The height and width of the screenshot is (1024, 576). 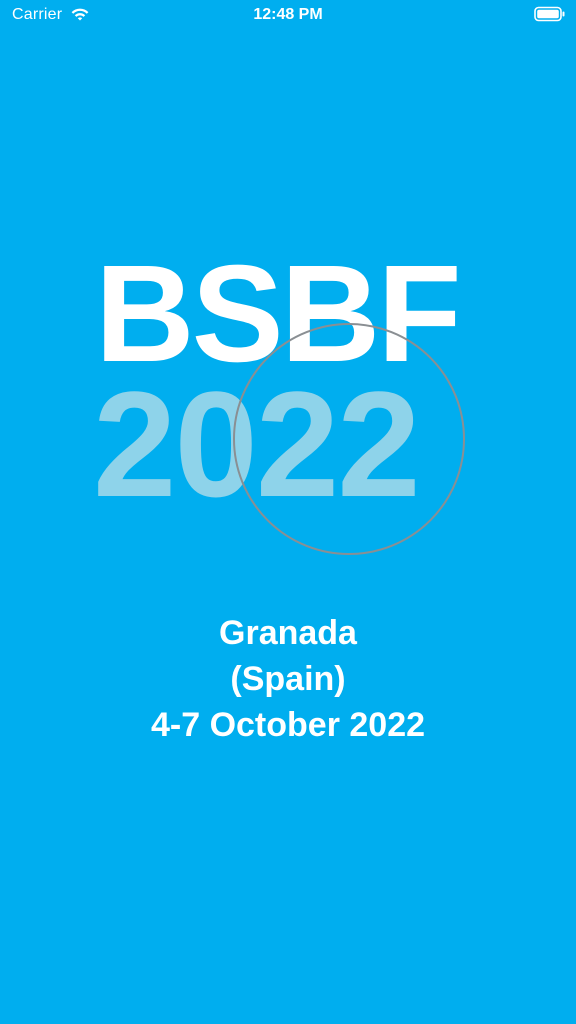 I want to click on event-info: Granada (Spain) 4-7 October 2022, so click(x=288, y=679).